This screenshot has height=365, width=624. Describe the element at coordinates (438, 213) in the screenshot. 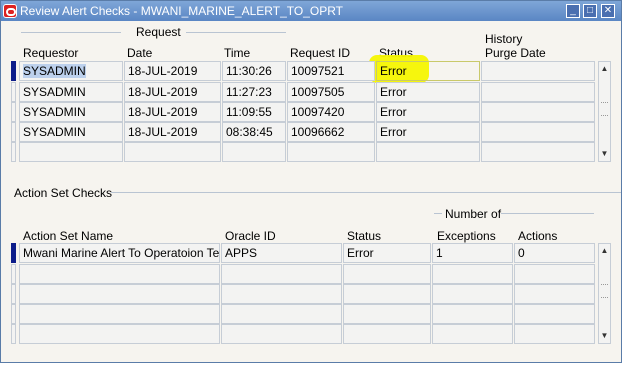

I see `number-of-line-left` at that location.